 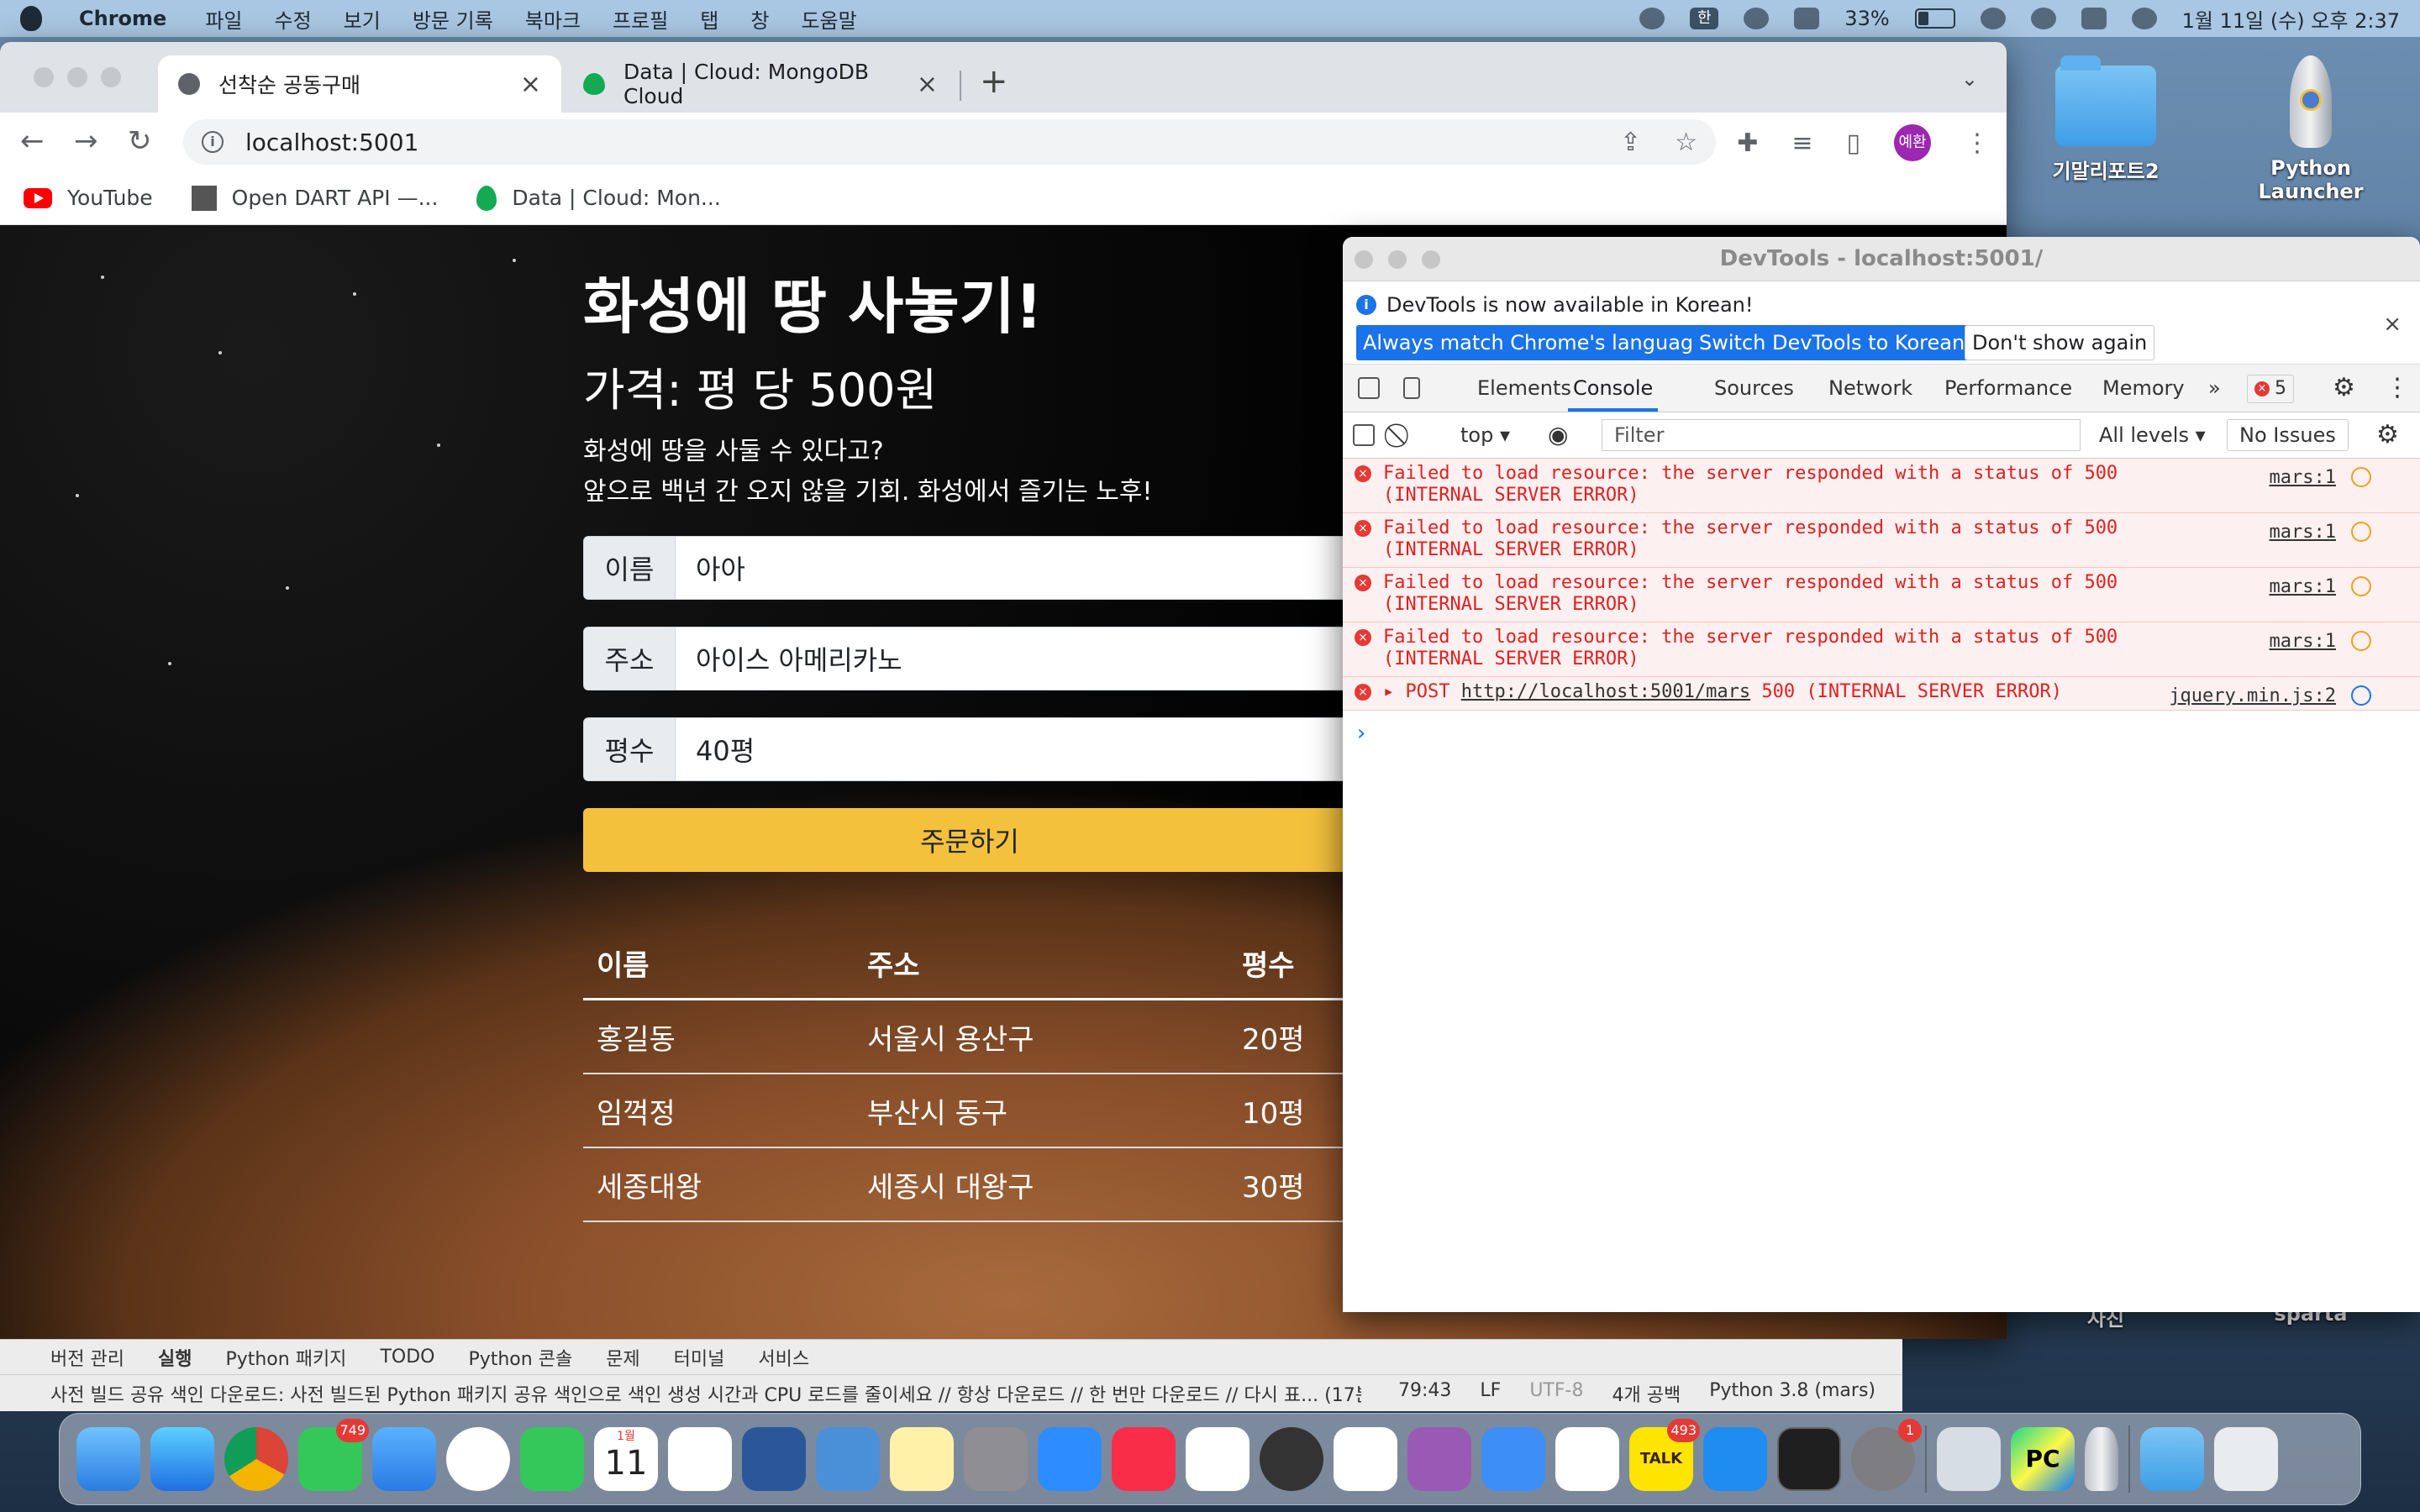 What do you see at coordinates (1614, 388) in the screenshot?
I see `tab-console: Console` at bounding box center [1614, 388].